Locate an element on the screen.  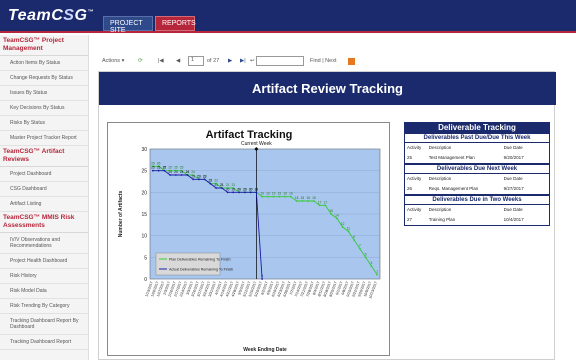
sidebar-section-artifact-reviews: TeamCSG™ Artifact Reviews is located at coordinates (44, 156).